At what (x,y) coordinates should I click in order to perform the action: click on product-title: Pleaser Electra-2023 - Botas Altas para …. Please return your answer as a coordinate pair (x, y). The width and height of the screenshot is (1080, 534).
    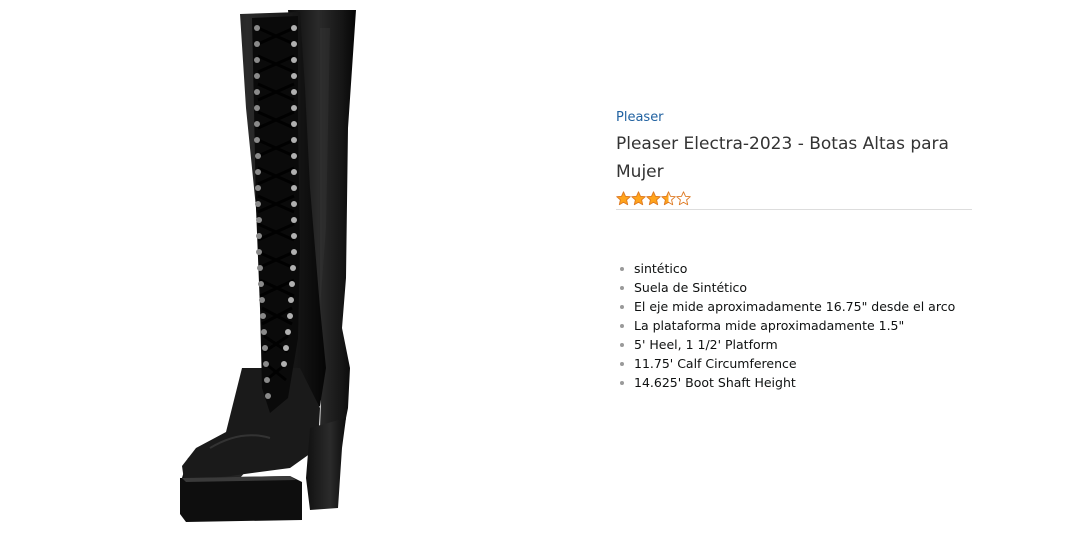
    Looking at the image, I should click on (794, 158).